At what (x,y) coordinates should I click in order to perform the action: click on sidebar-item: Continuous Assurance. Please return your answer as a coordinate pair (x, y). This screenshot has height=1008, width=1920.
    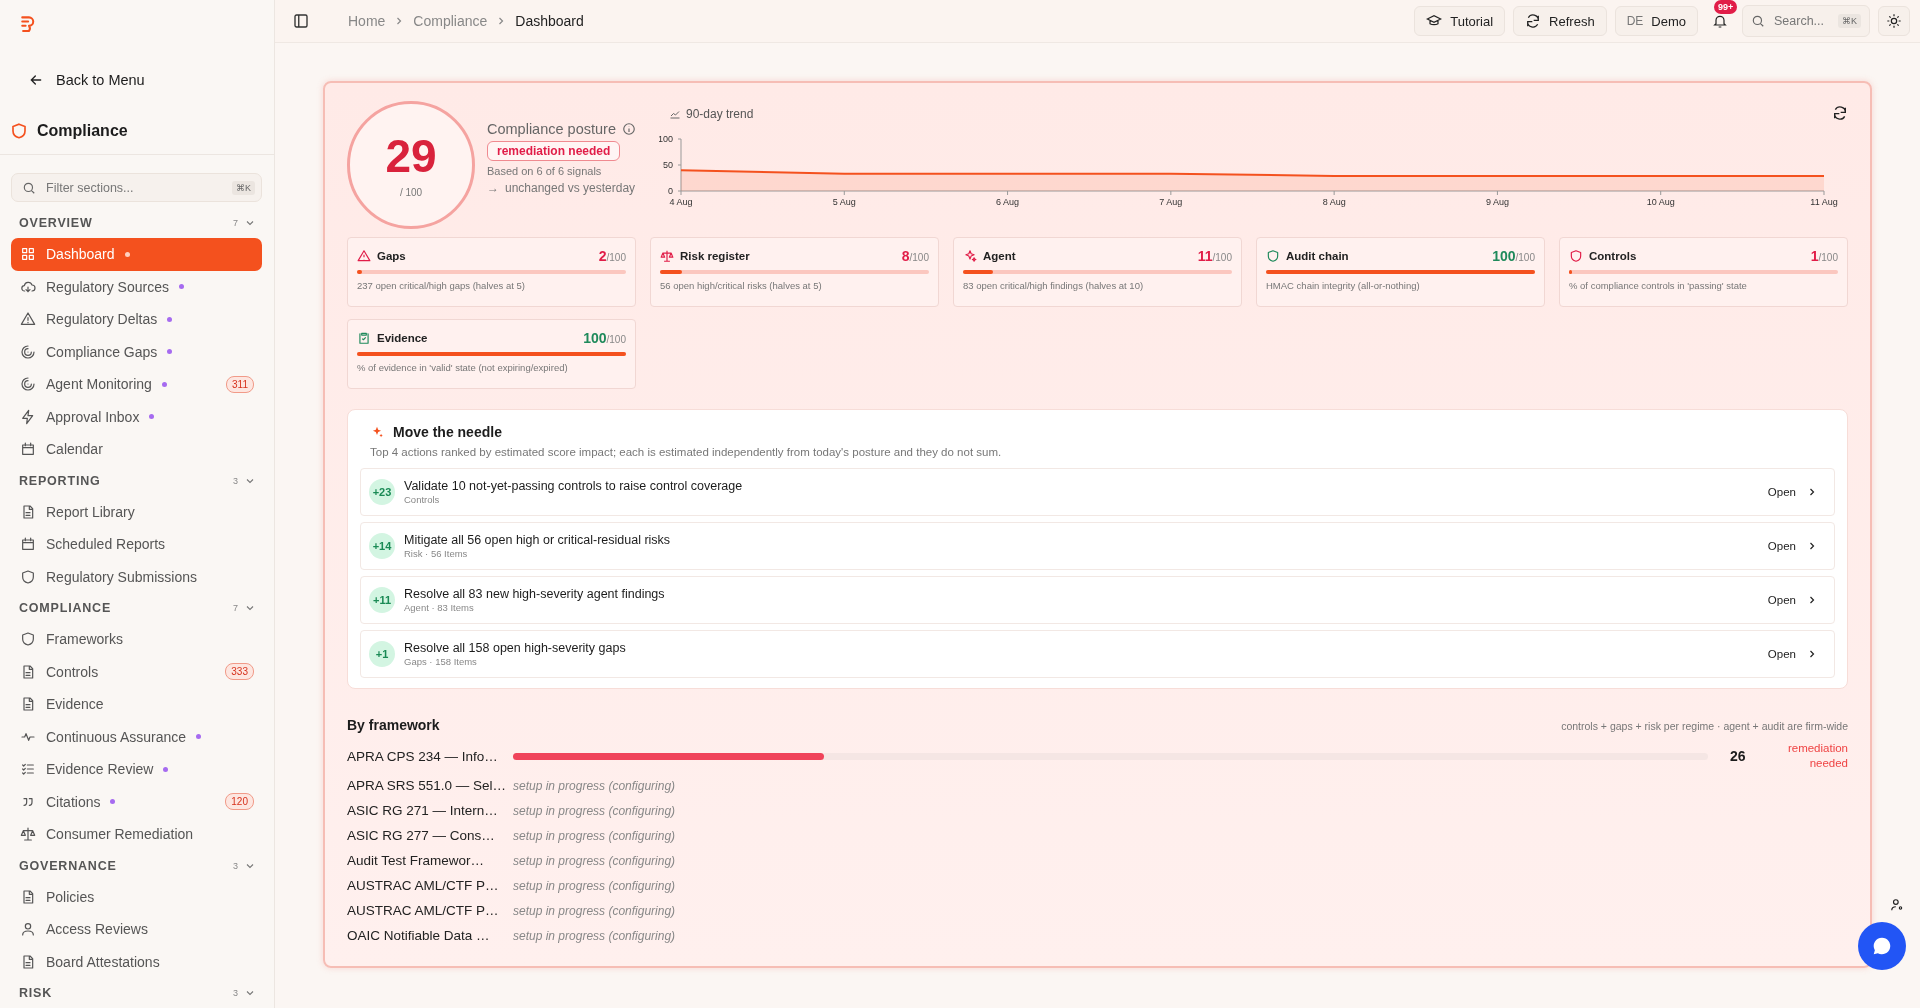
    Looking at the image, I should click on (136, 736).